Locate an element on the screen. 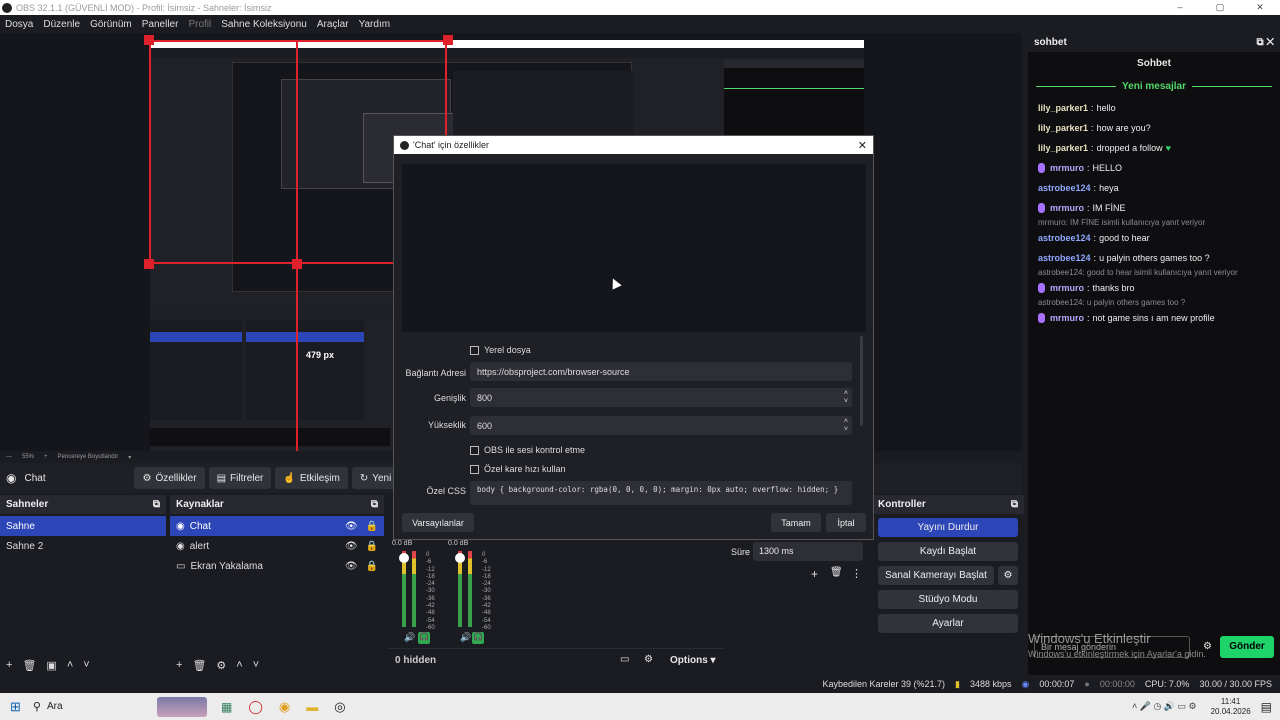 This screenshot has width=1280, height=720. properties-button: ⚙ Özellikler is located at coordinates (169, 478).